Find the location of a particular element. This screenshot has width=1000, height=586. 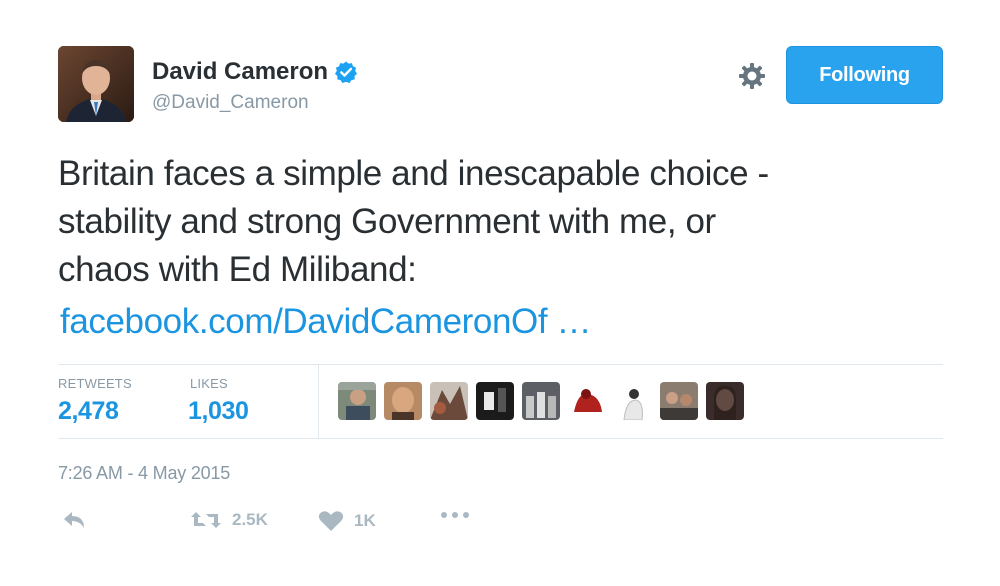

reply-button is located at coordinates (75, 520).